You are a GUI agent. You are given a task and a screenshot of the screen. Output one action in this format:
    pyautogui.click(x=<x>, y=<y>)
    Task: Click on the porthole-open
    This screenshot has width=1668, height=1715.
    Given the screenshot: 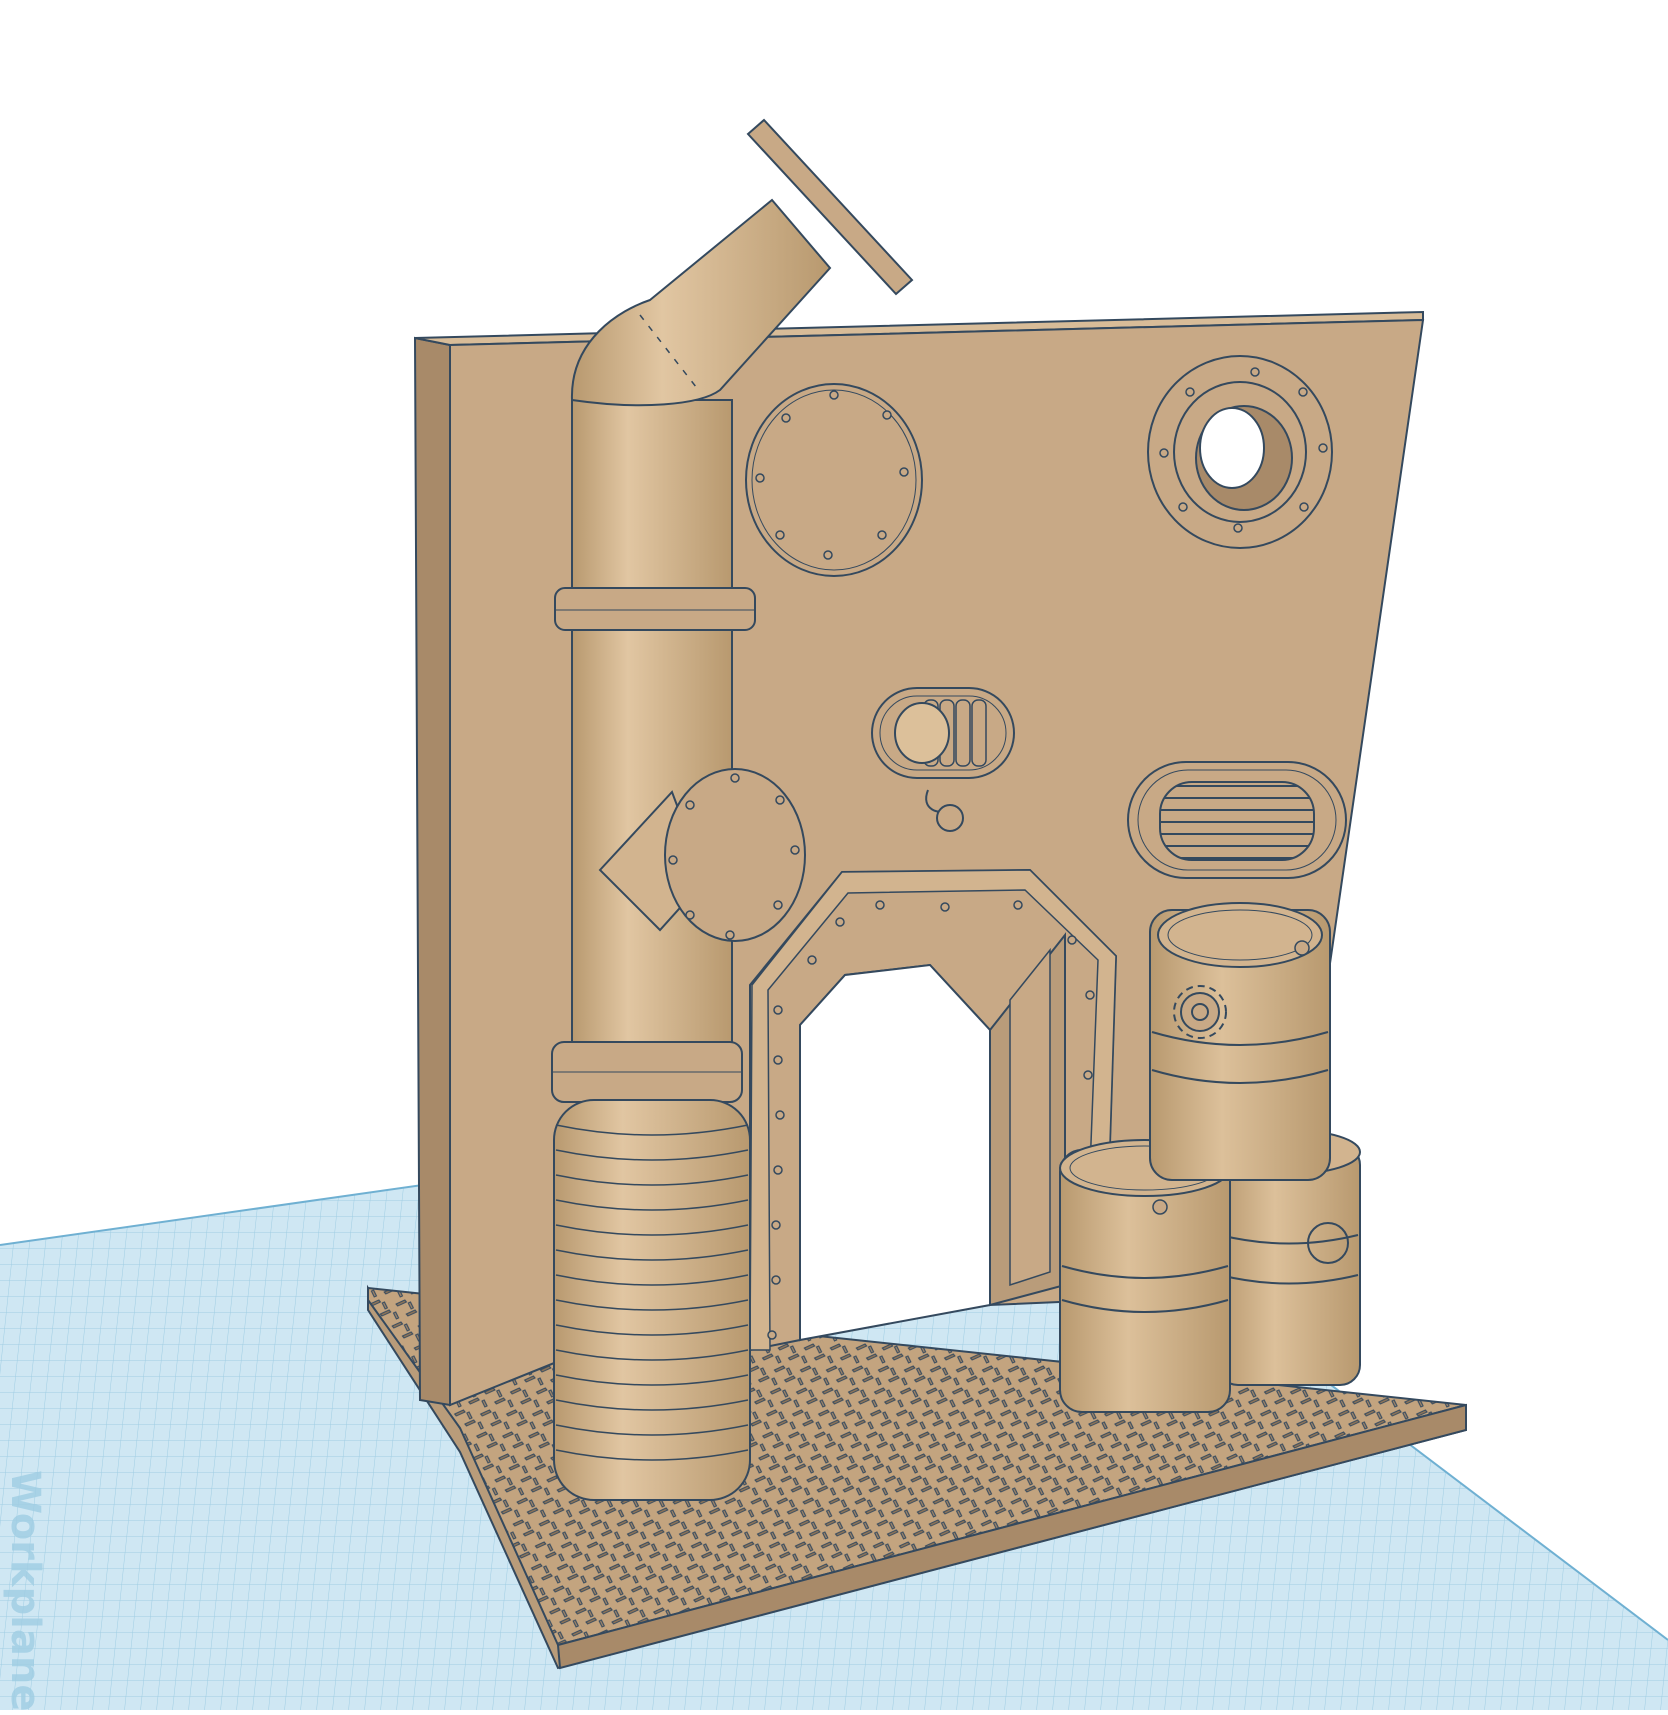 What is the action you would take?
    pyautogui.click(x=1240, y=452)
    